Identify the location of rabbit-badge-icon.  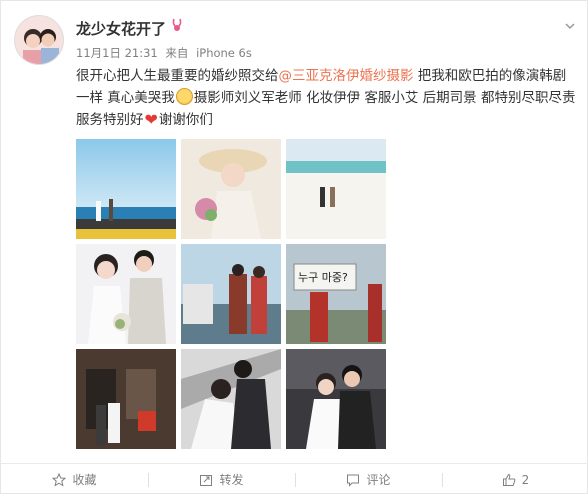
(177, 27).